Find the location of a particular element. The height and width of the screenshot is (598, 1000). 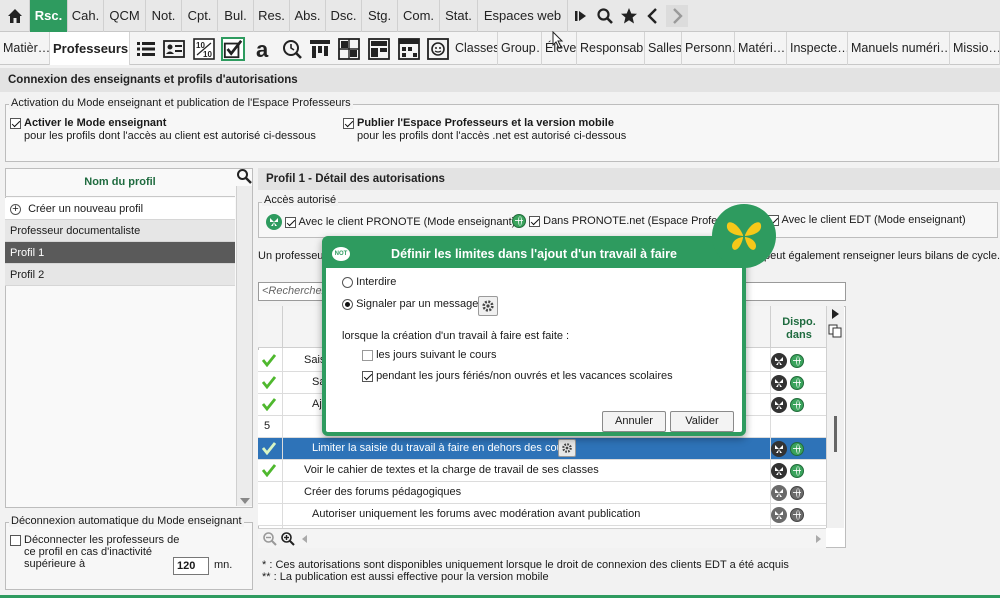

column-divider is located at coordinates (770, 438).